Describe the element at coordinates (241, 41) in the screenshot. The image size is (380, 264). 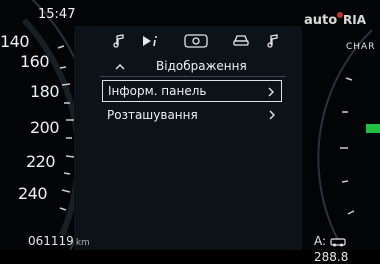
I see `car-icon` at that location.